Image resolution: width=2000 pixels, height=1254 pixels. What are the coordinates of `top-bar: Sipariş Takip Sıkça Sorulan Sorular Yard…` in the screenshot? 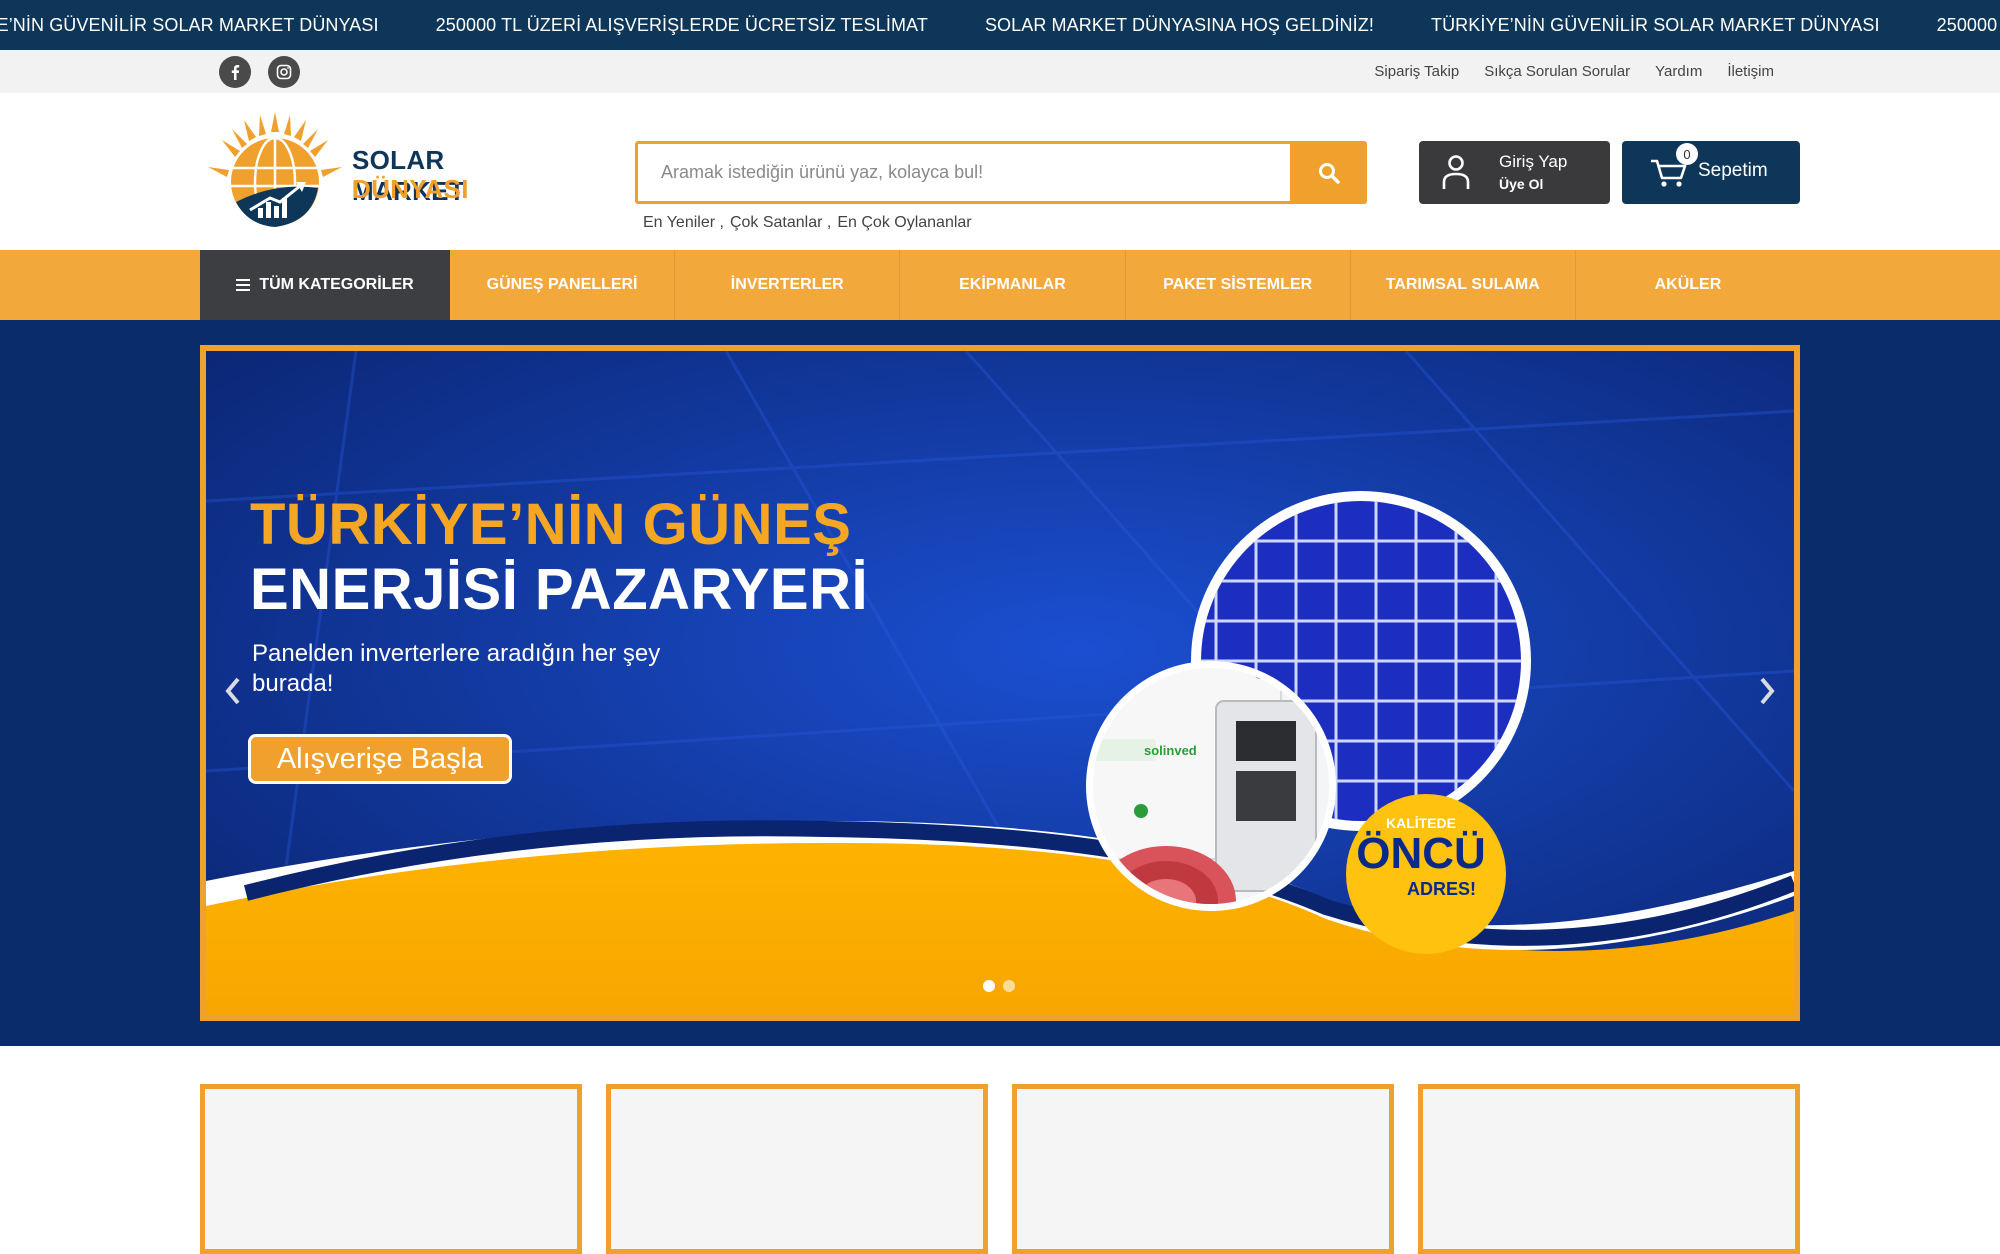 It's located at (1000, 71).